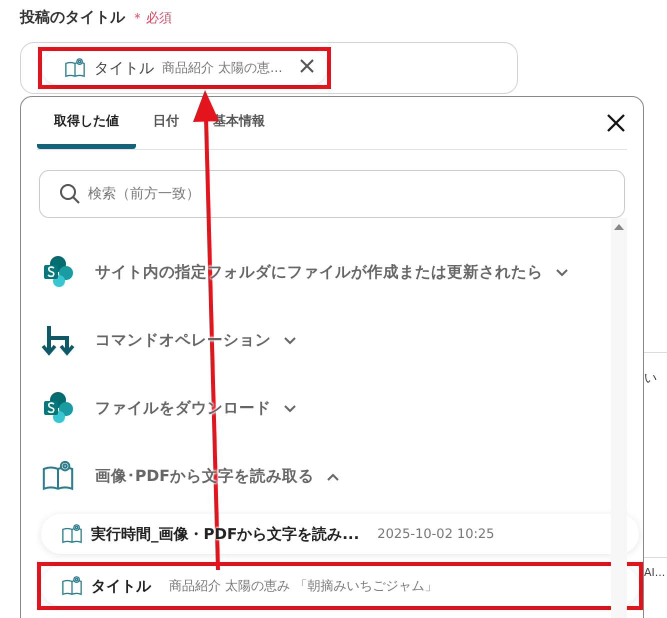 The image size is (667, 618). Describe the element at coordinates (124, 68) in the screenshot. I see `chip-name: タイトル` at that location.